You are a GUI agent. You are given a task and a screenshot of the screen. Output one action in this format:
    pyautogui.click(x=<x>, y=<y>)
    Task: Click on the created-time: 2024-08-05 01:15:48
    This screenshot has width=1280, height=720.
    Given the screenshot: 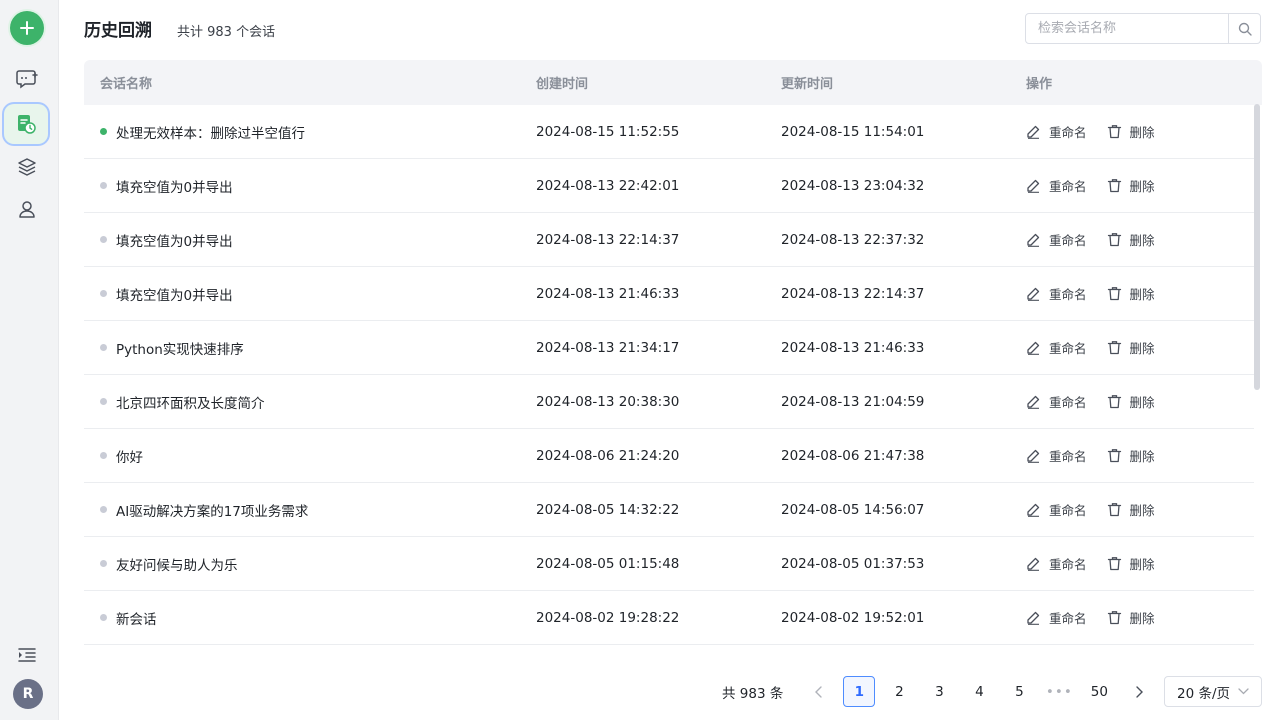 What is the action you would take?
    pyautogui.click(x=608, y=563)
    